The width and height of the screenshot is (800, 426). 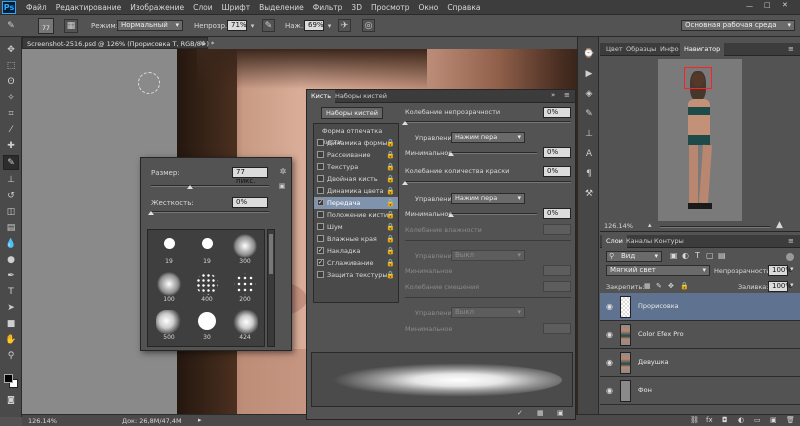 I want to click on collapse-panel-icon: », so click(x=553, y=95).